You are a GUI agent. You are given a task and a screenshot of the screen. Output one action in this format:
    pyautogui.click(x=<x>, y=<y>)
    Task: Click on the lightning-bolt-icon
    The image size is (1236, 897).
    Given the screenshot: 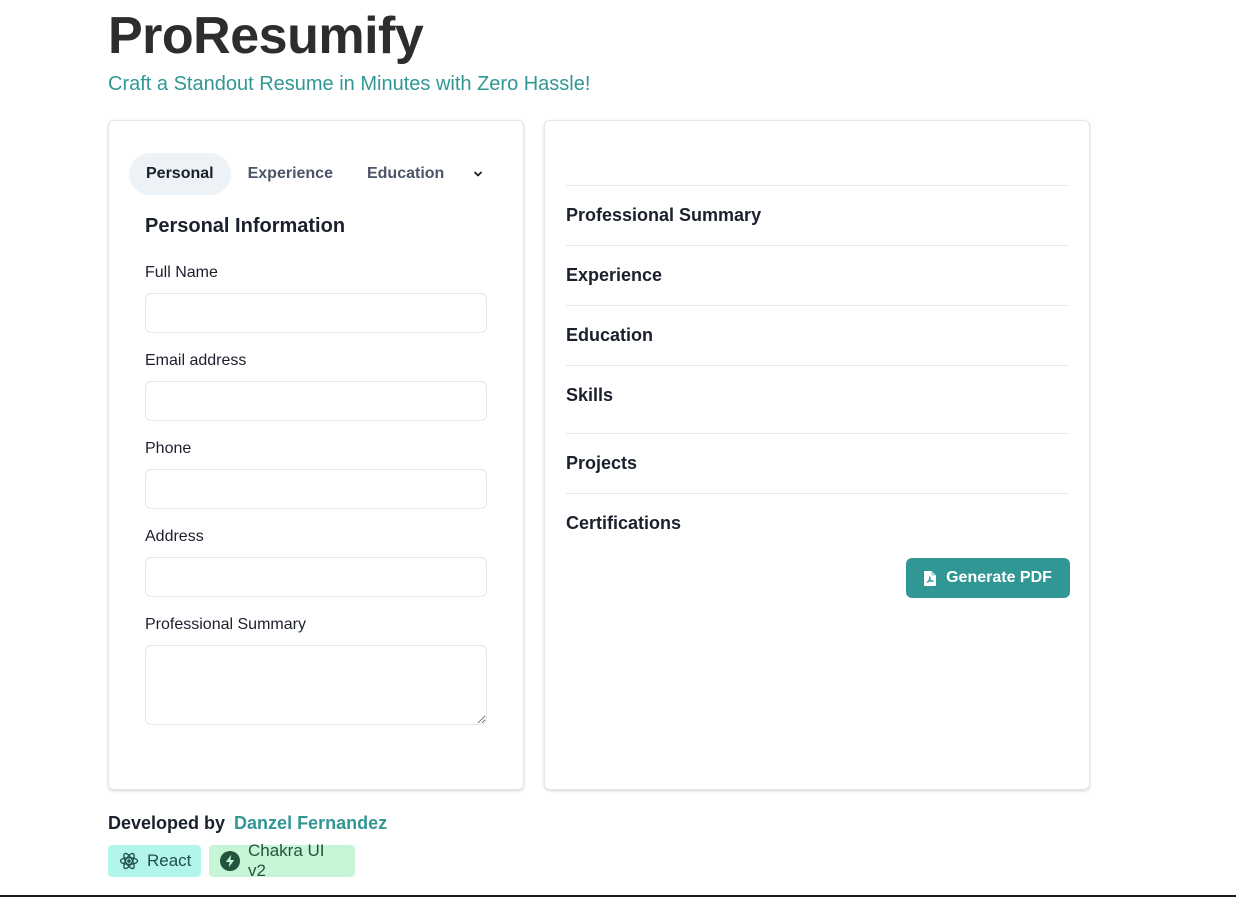 What is the action you would take?
    pyautogui.click(x=230, y=861)
    